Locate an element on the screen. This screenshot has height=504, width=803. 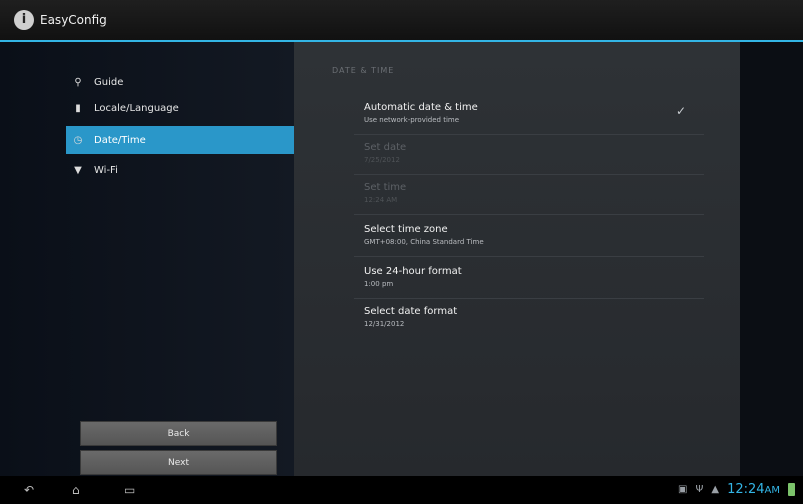
hour-format-pref: Use 24-hour format 1:00 pm is located at coordinates (534, 277).